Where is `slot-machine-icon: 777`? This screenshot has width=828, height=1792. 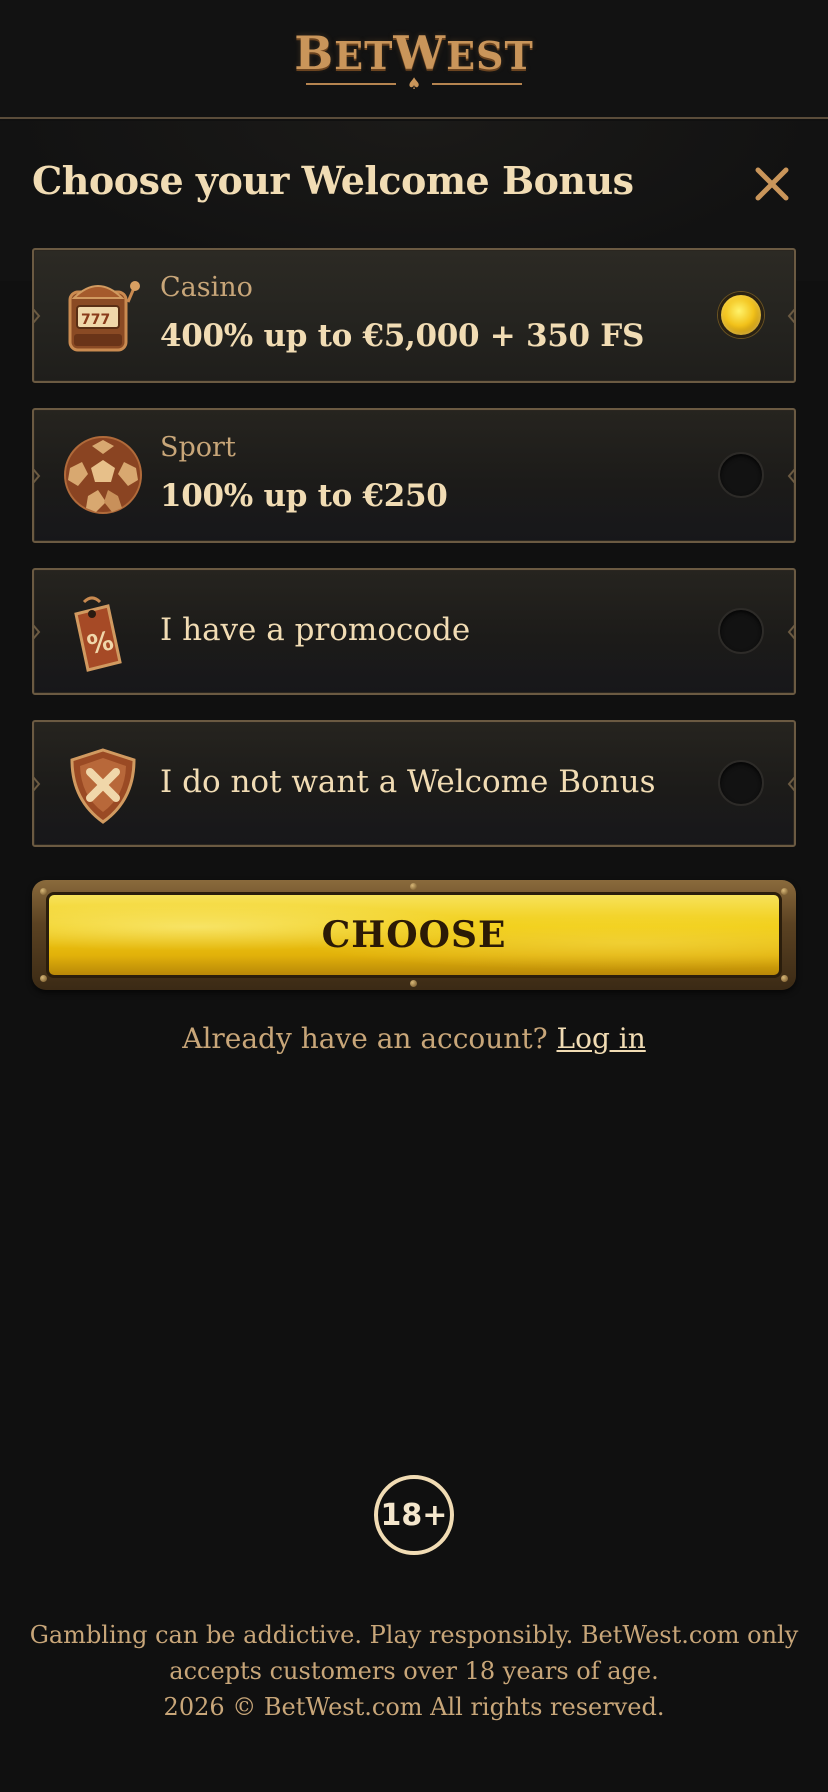 slot-machine-icon: 777 is located at coordinates (103, 315).